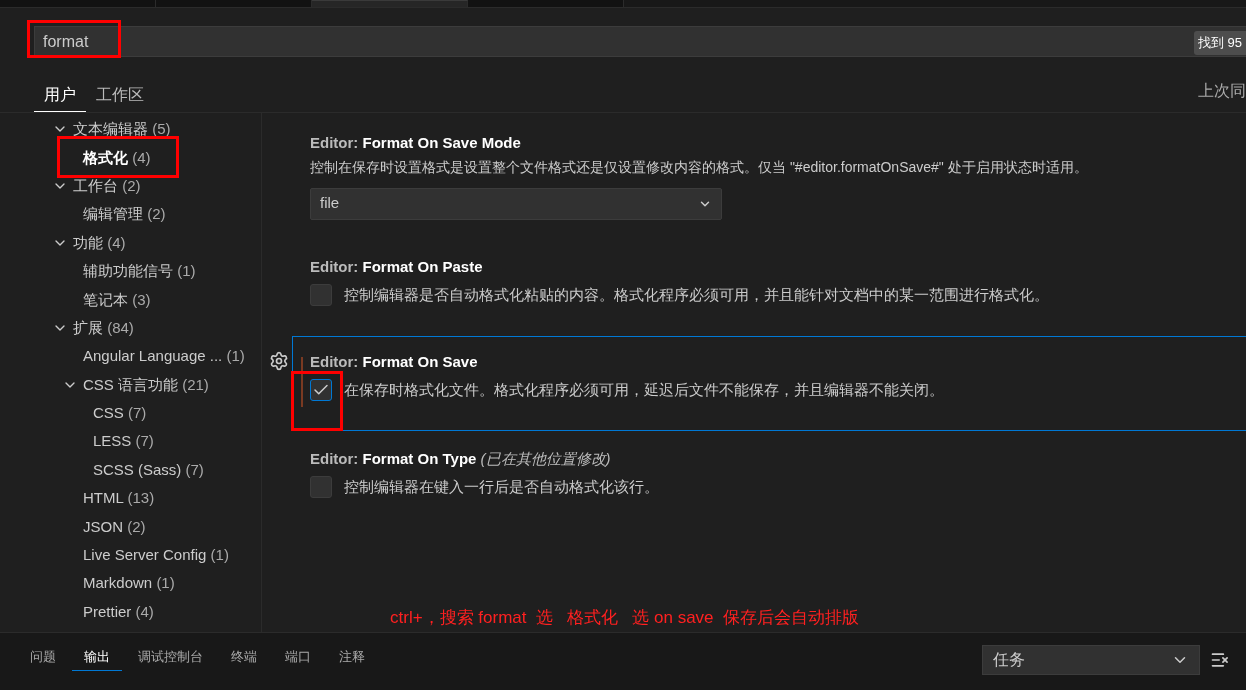 The width and height of the screenshot is (1246, 690). Describe the element at coordinates (298, 657) in the screenshot. I see `panel-tab: 端口` at that location.